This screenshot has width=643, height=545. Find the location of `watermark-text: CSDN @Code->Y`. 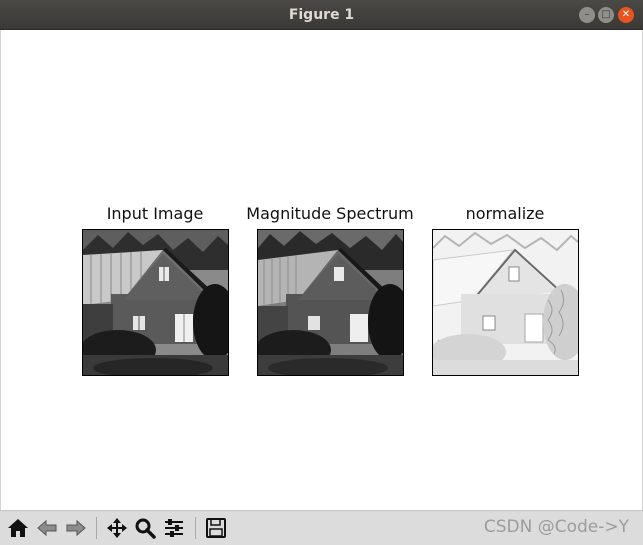

watermark-text: CSDN @Code->Y is located at coordinates (556, 527).